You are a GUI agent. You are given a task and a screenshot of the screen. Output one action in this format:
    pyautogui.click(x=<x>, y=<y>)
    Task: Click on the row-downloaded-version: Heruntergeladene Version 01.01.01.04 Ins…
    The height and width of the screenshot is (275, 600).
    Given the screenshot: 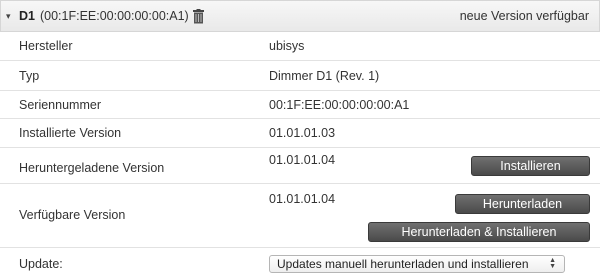 What is the action you would take?
    pyautogui.click(x=300, y=166)
    